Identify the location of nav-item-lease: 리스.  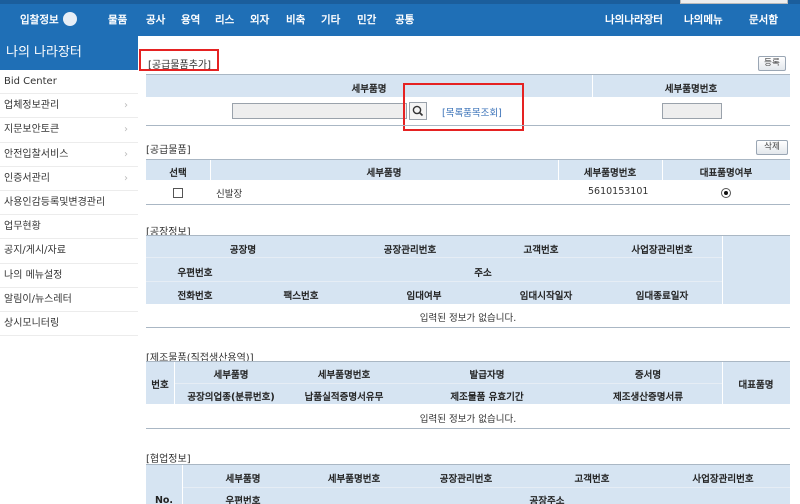
(224, 20).